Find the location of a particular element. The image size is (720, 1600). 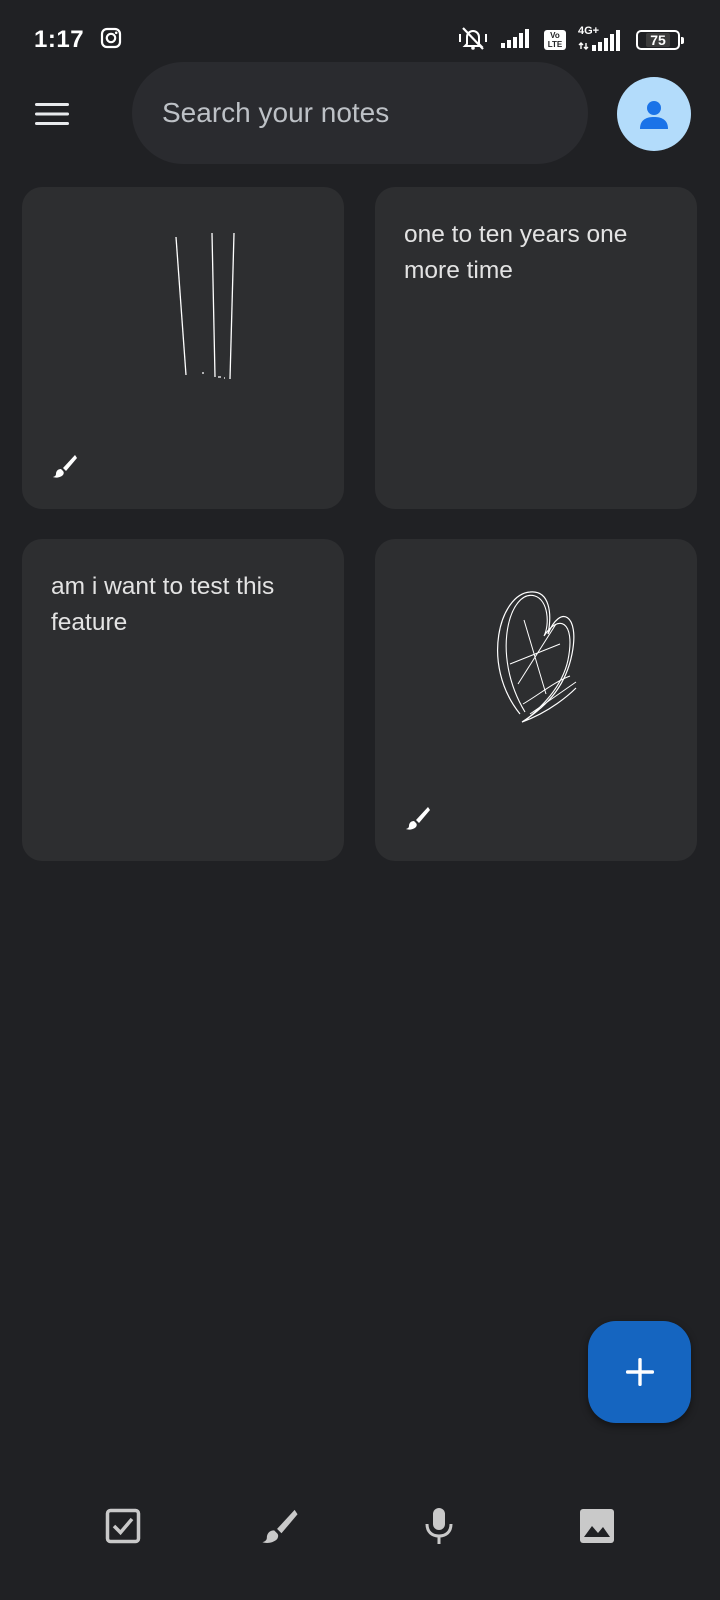

create-note-button is located at coordinates (639, 1372).